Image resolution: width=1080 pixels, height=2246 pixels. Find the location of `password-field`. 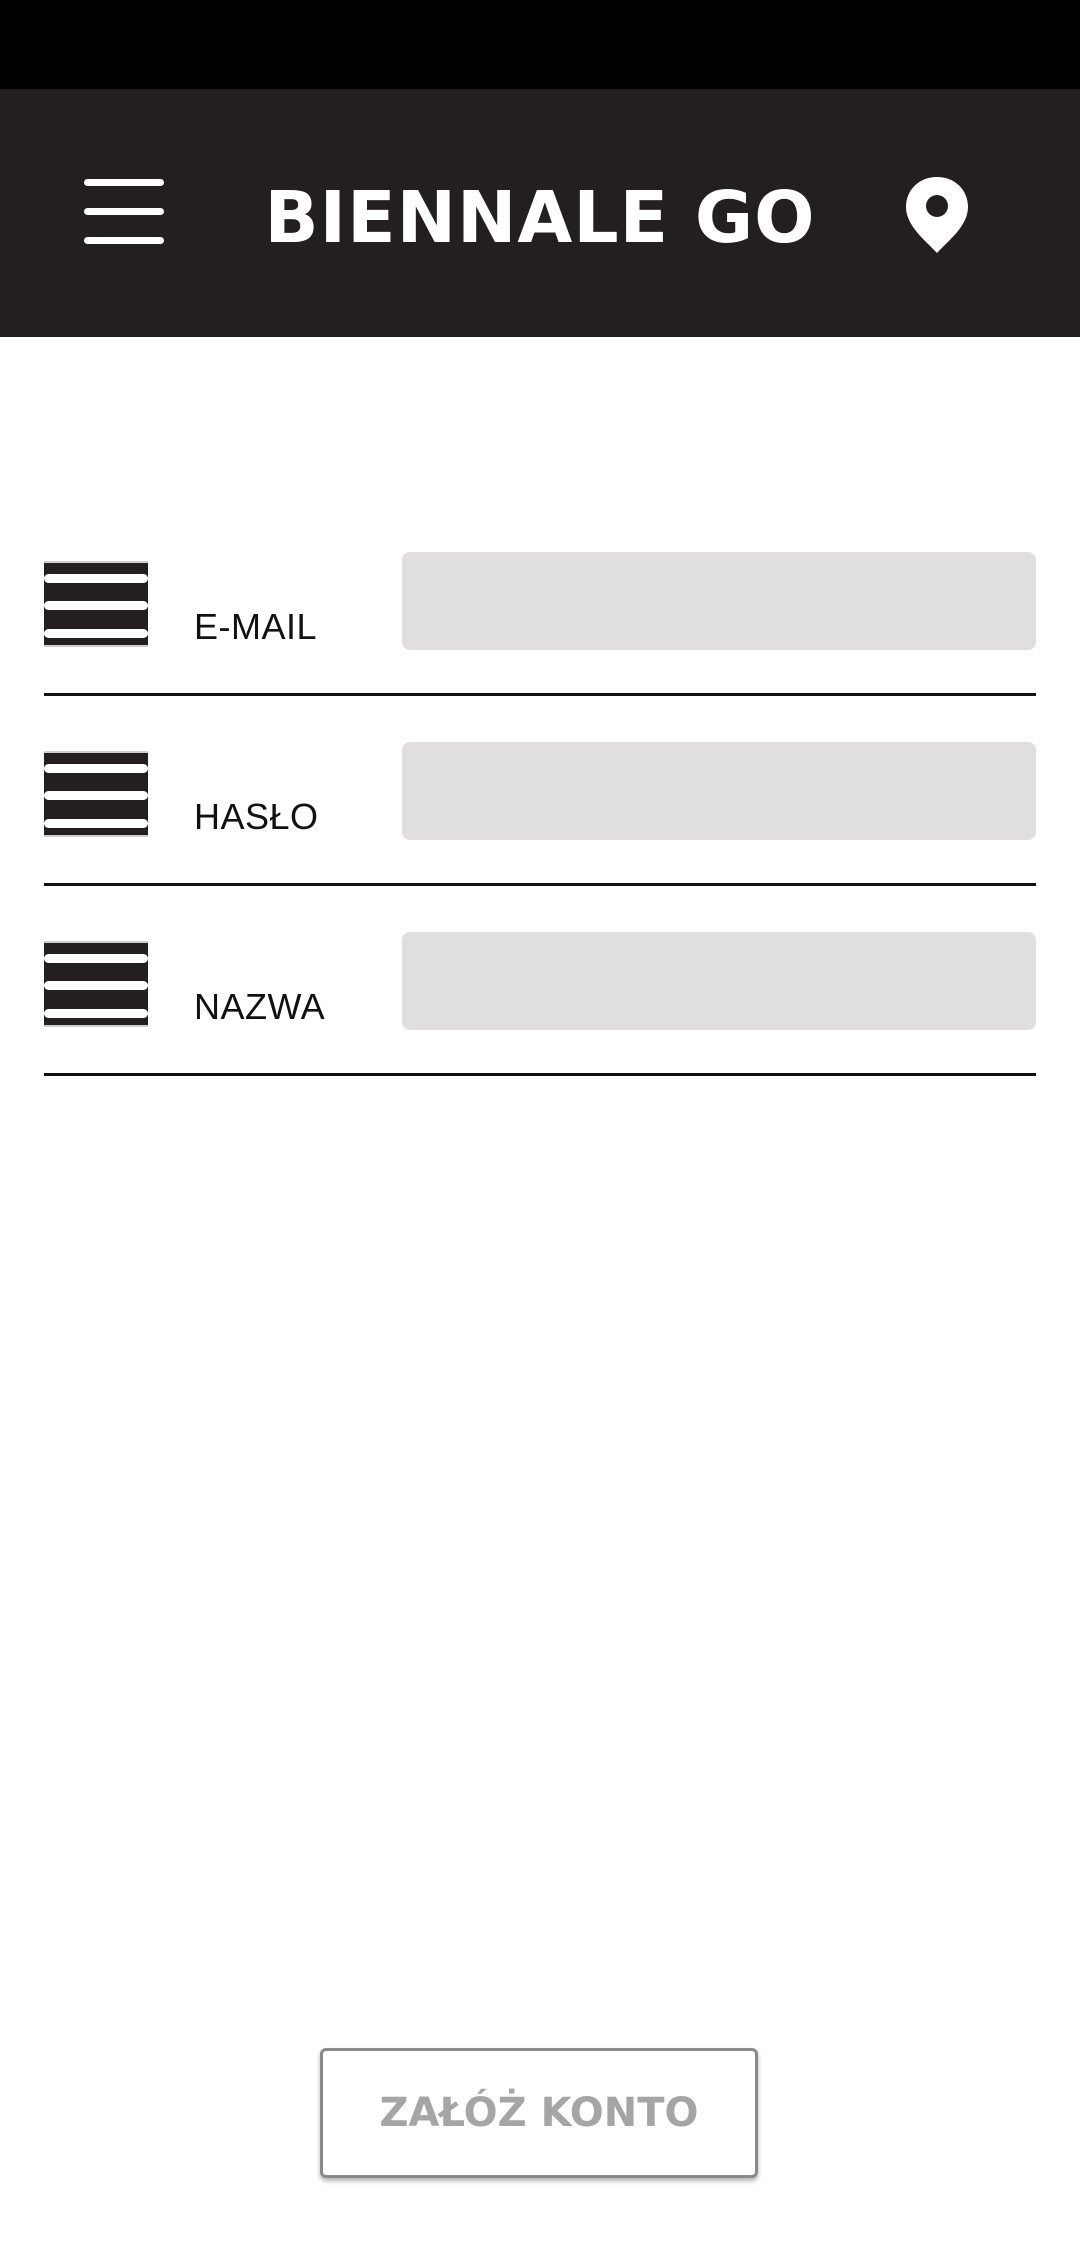

password-field is located at coordinates (719, 791).